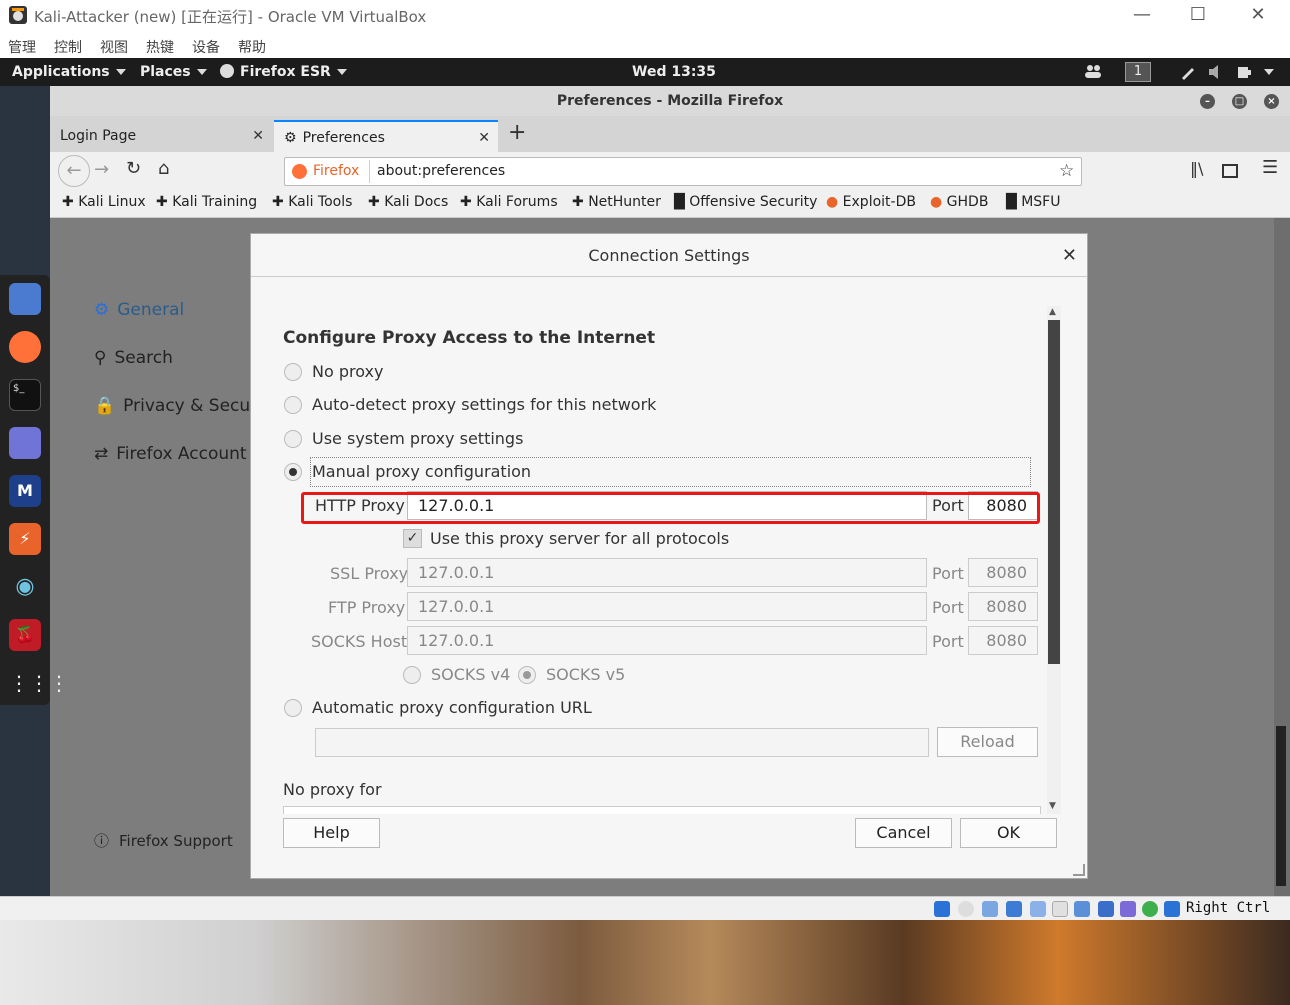  I want to click on new-tab-icon: +, so click(517, 132).